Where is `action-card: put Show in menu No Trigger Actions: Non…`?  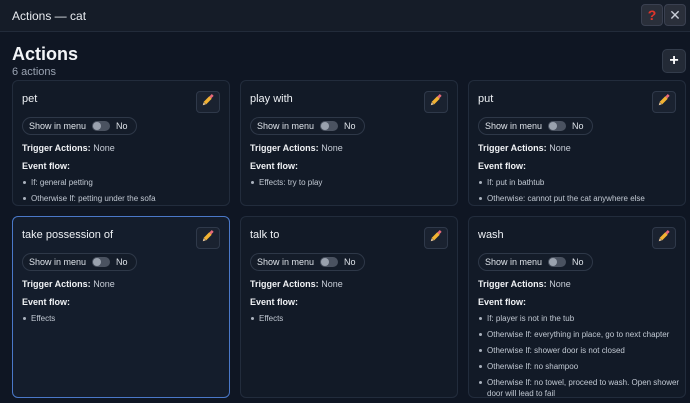 action-card: put Show in menu No Trigger Actions: Non… is located at coordinates (577, 143).